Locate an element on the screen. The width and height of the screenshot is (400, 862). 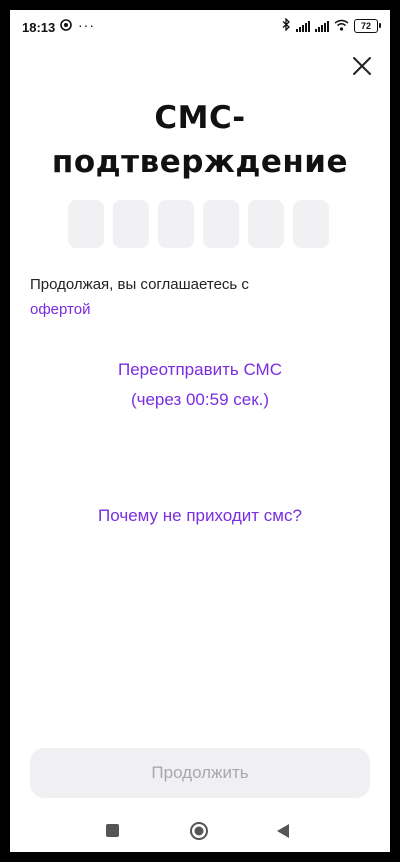
back-triangle-icon is located at coordinates (283, 831).